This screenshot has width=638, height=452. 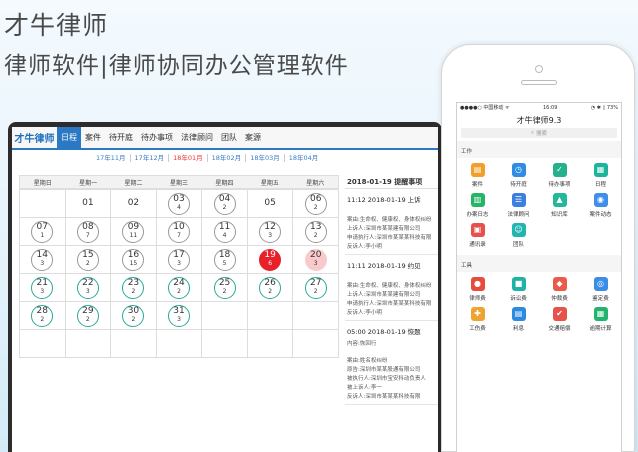 I want to click on calendar-day-cell: 27 2, so click(x=316, y=288).